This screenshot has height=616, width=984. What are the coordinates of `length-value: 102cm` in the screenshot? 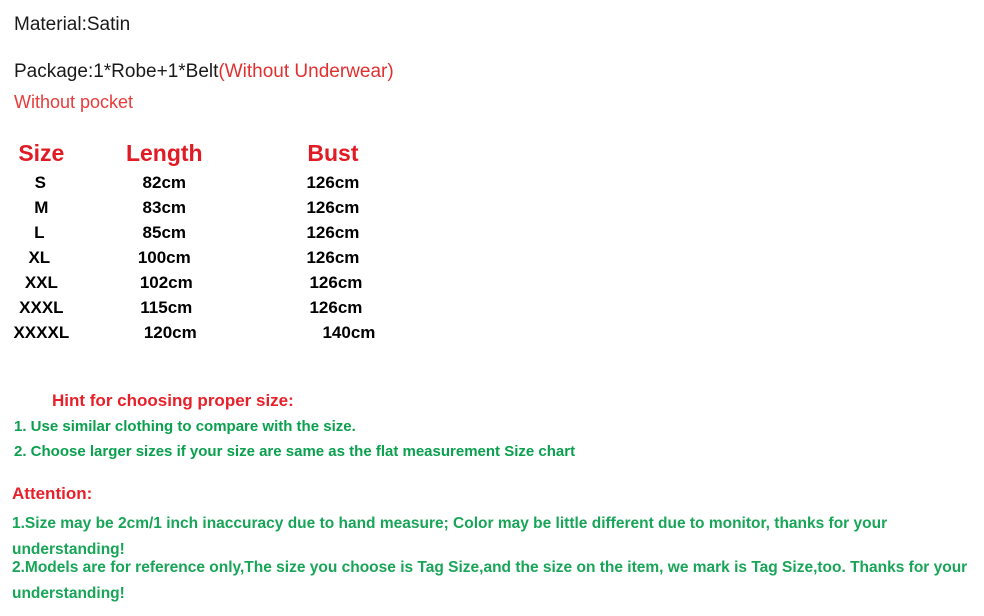 It's located at (166, 282).